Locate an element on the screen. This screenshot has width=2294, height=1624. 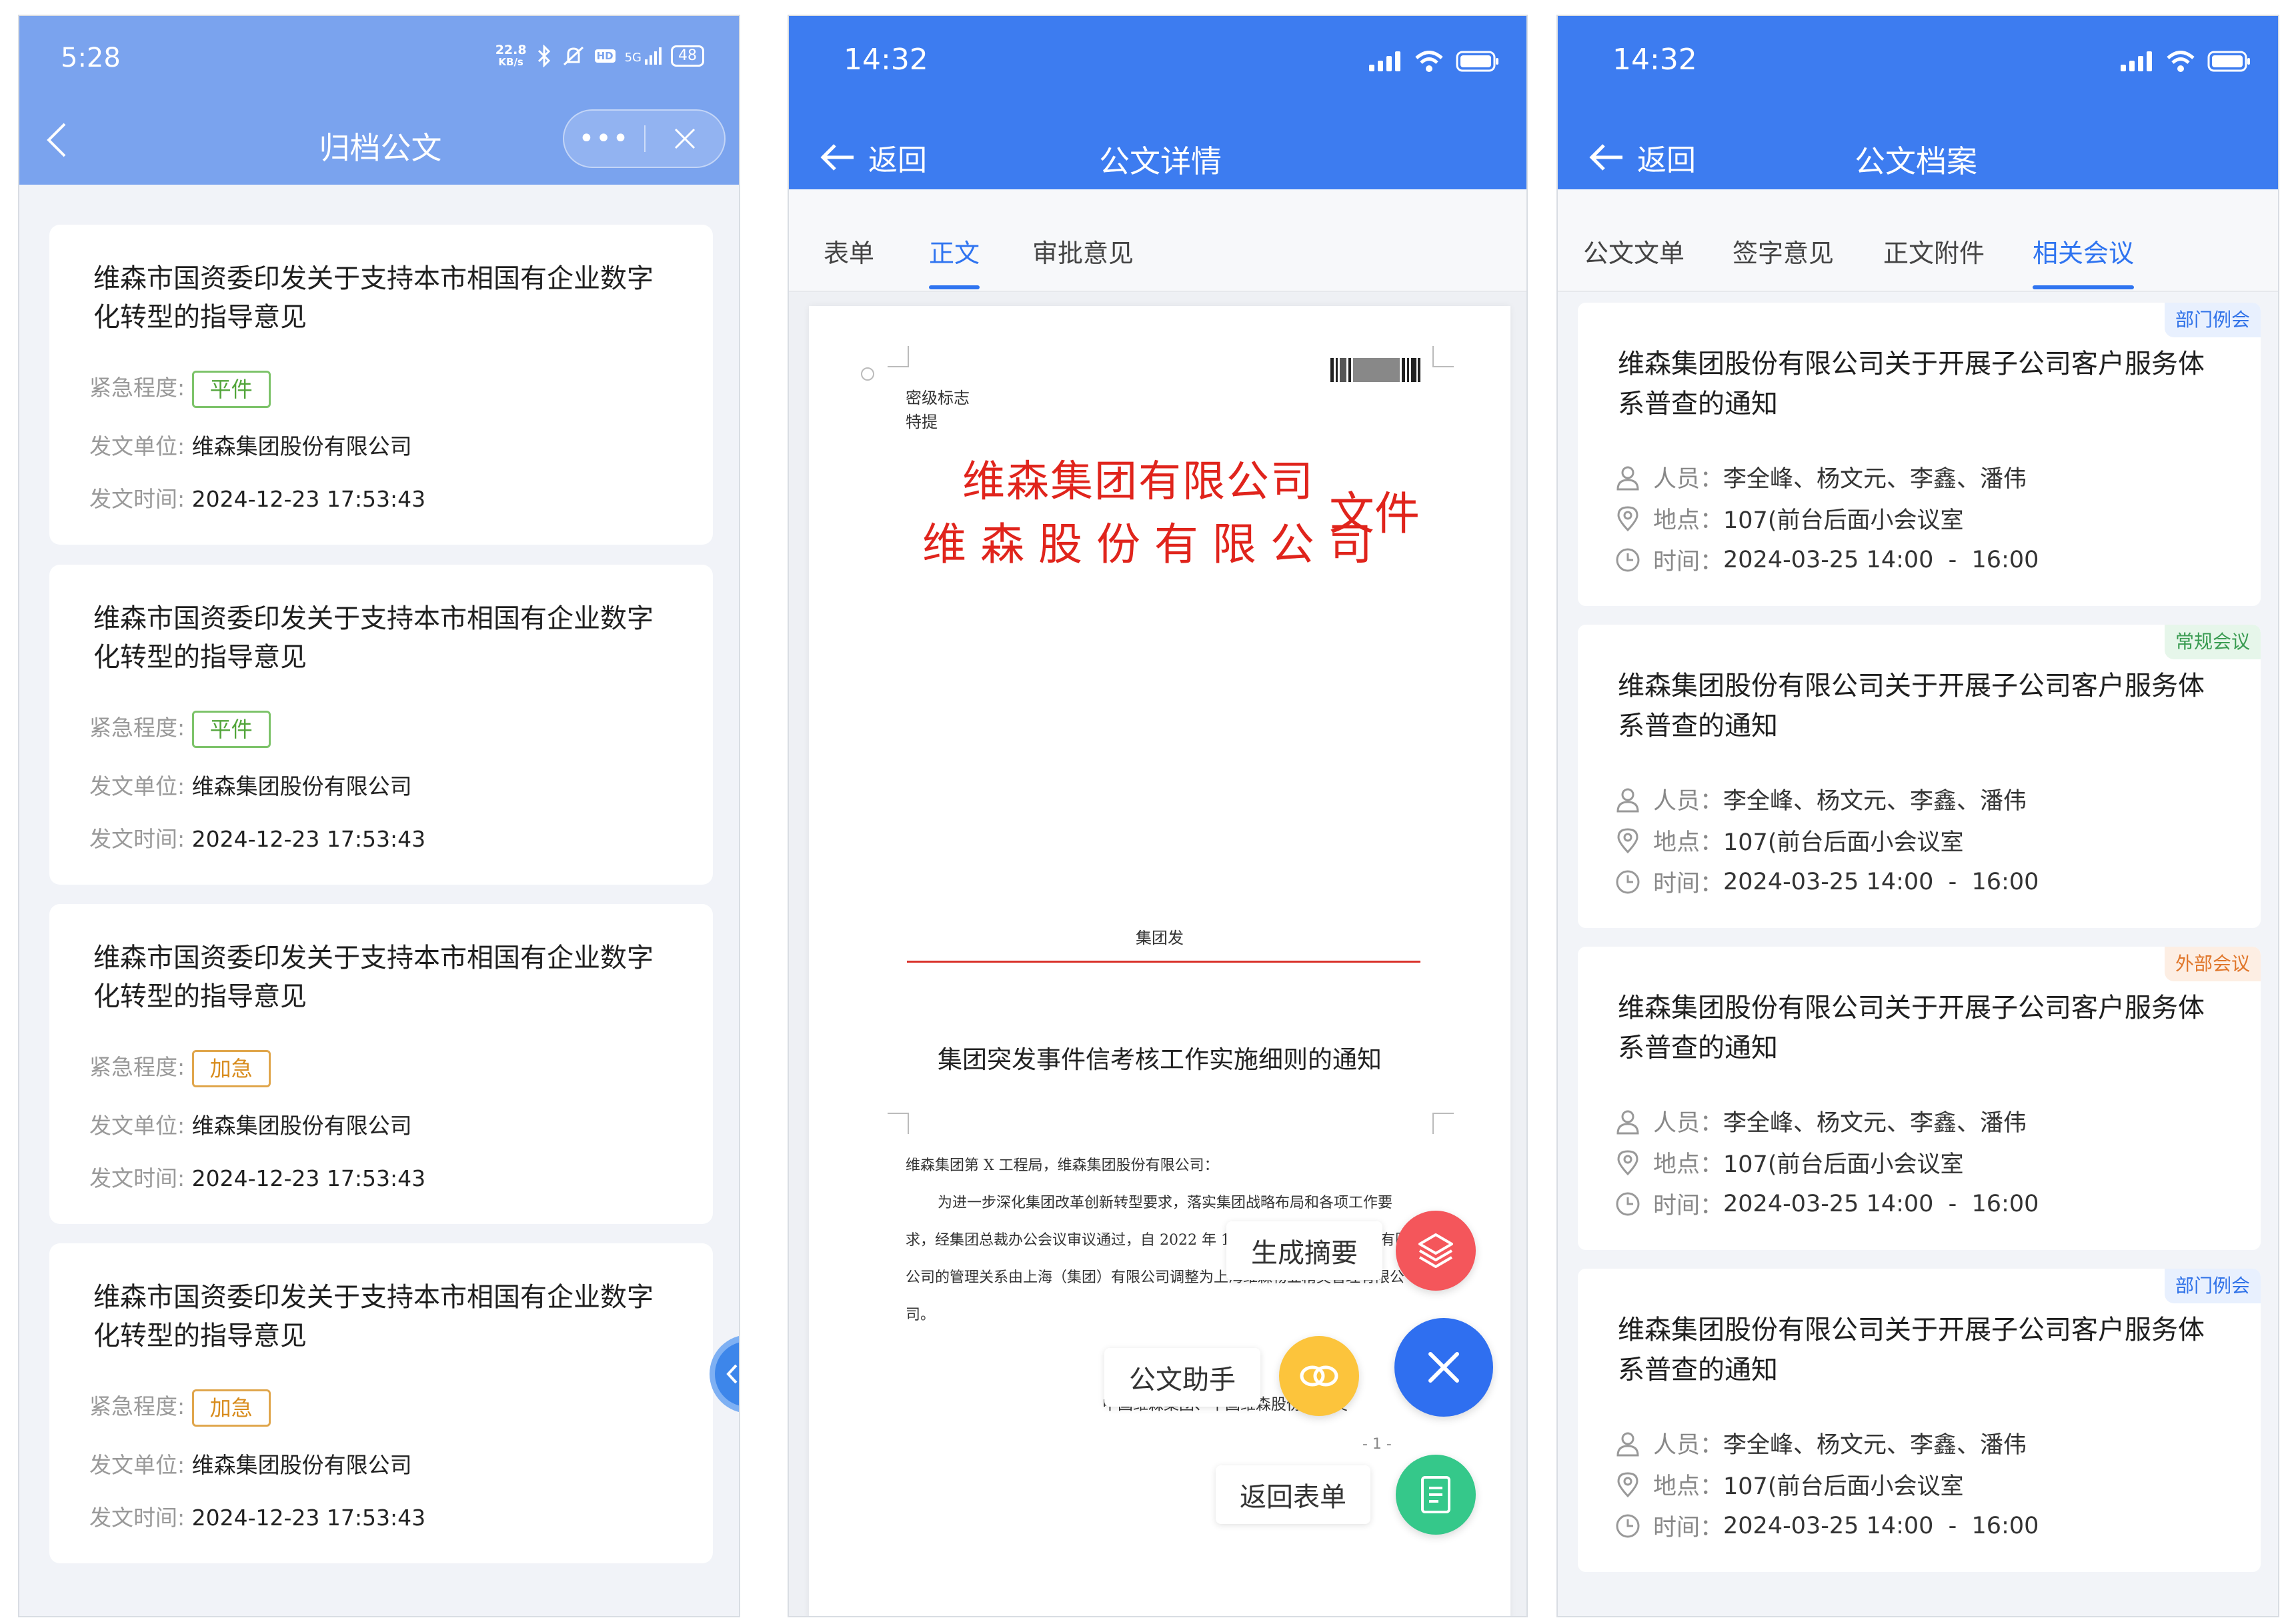
close-fab-button is located at coordinates (1443, 1367).